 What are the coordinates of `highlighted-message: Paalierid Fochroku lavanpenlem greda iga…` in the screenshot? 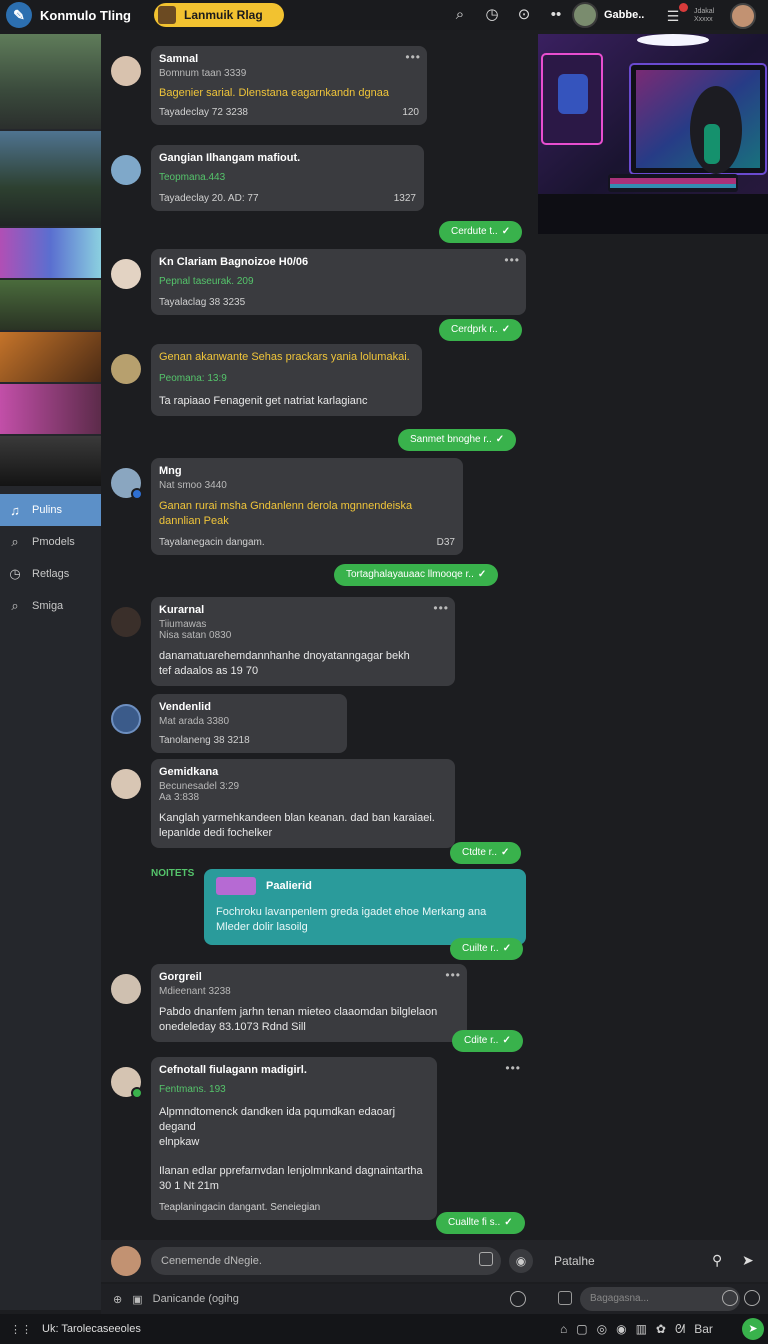 It's located at (365, 907).